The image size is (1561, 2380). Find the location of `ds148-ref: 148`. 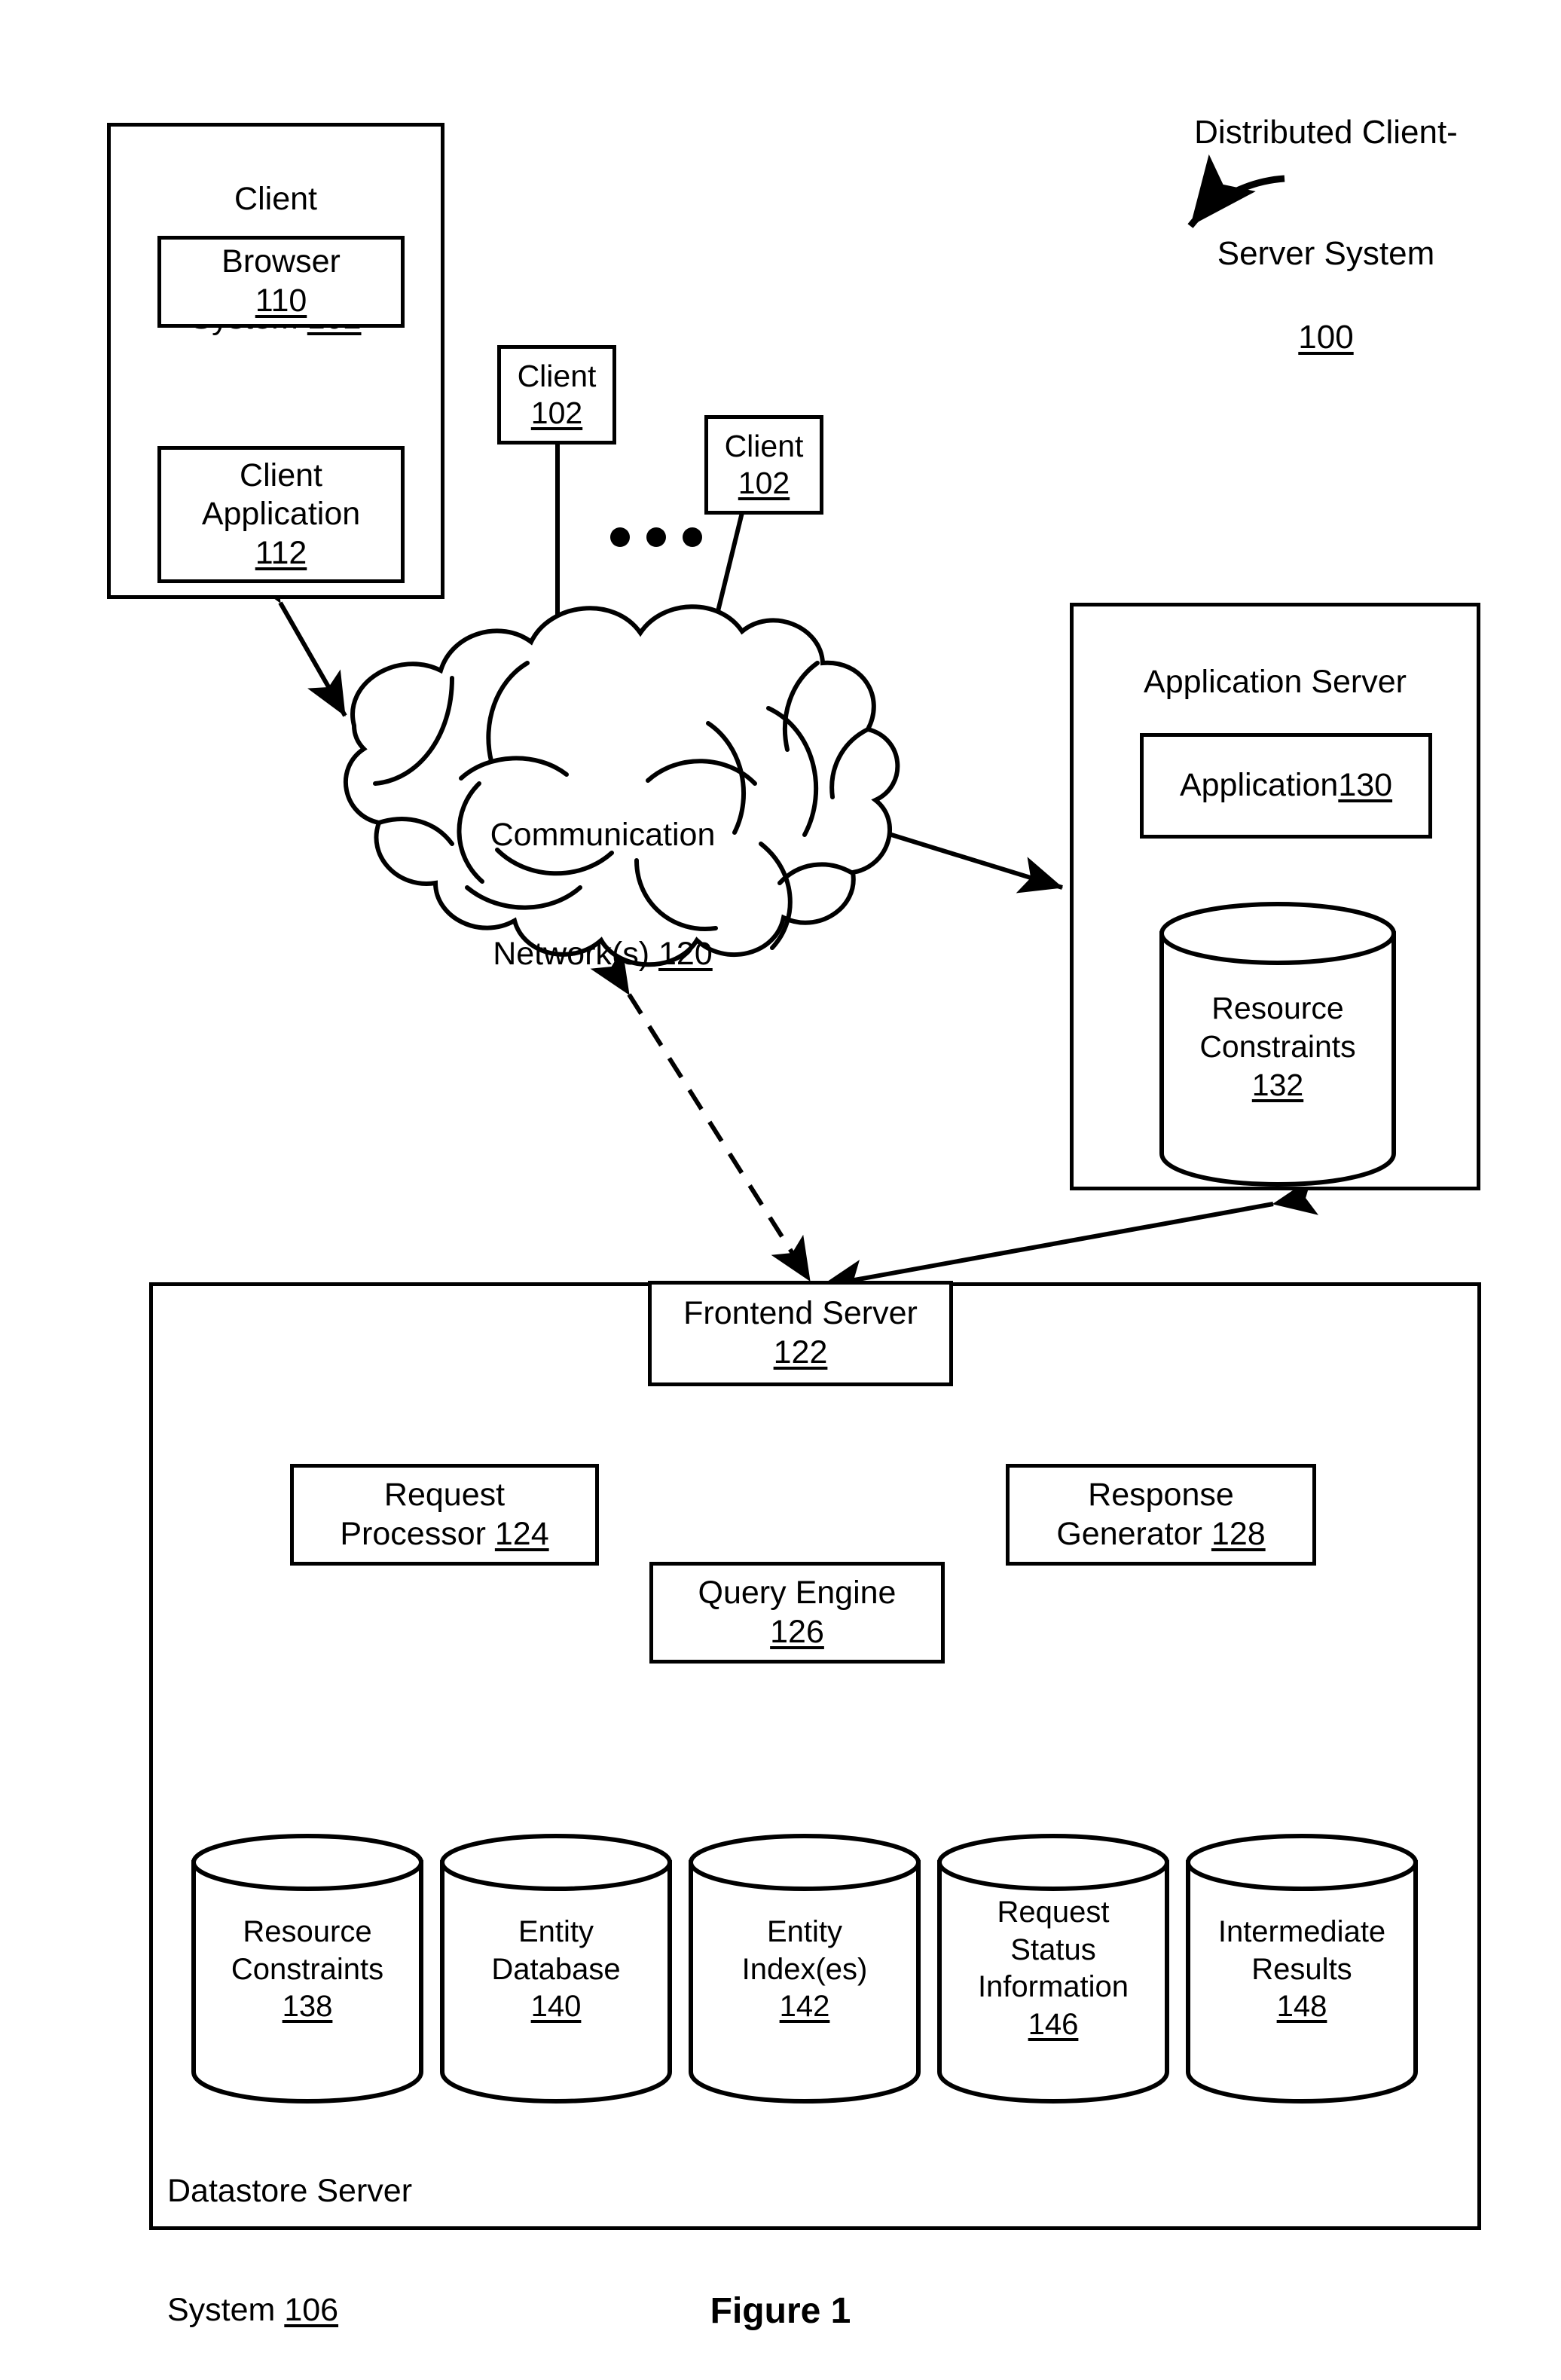

ds148-ref: 148 is located at coordinates (1301, 2007).